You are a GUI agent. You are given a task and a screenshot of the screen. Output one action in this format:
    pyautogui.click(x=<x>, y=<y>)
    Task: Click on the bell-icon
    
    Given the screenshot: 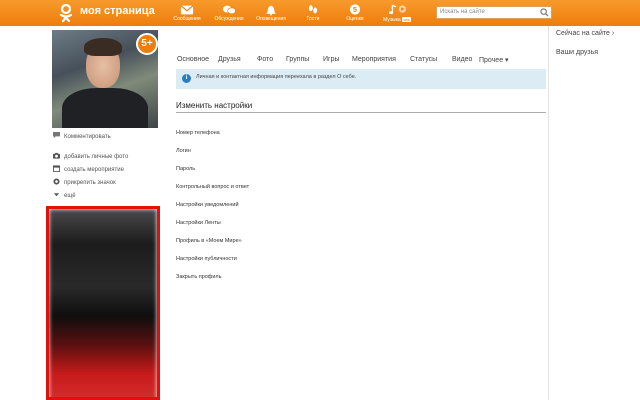 What is the action you would take?
    pyautogui.click(x=271, y=10)
    